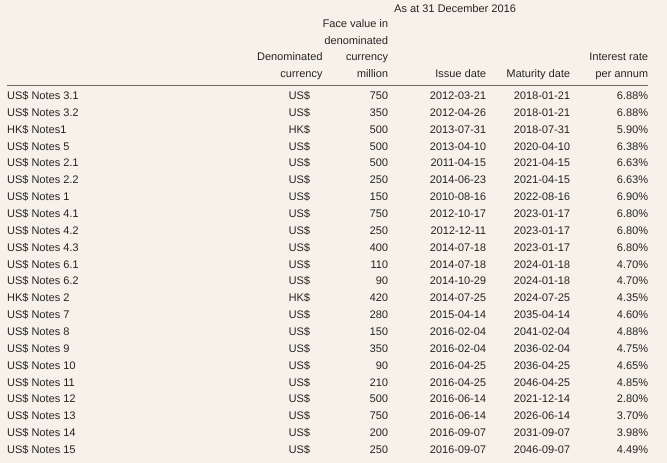 Image resolution: width=667 pixels, height=463 pixels. I want to click on table-cell: 420, so click(379, 298).